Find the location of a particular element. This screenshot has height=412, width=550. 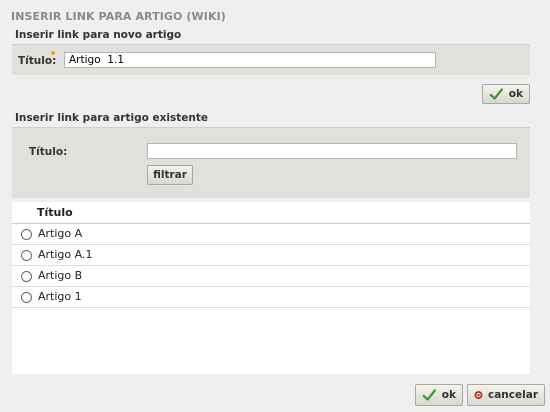

footer-ok-label: ok is located at coordinates (448, 395).